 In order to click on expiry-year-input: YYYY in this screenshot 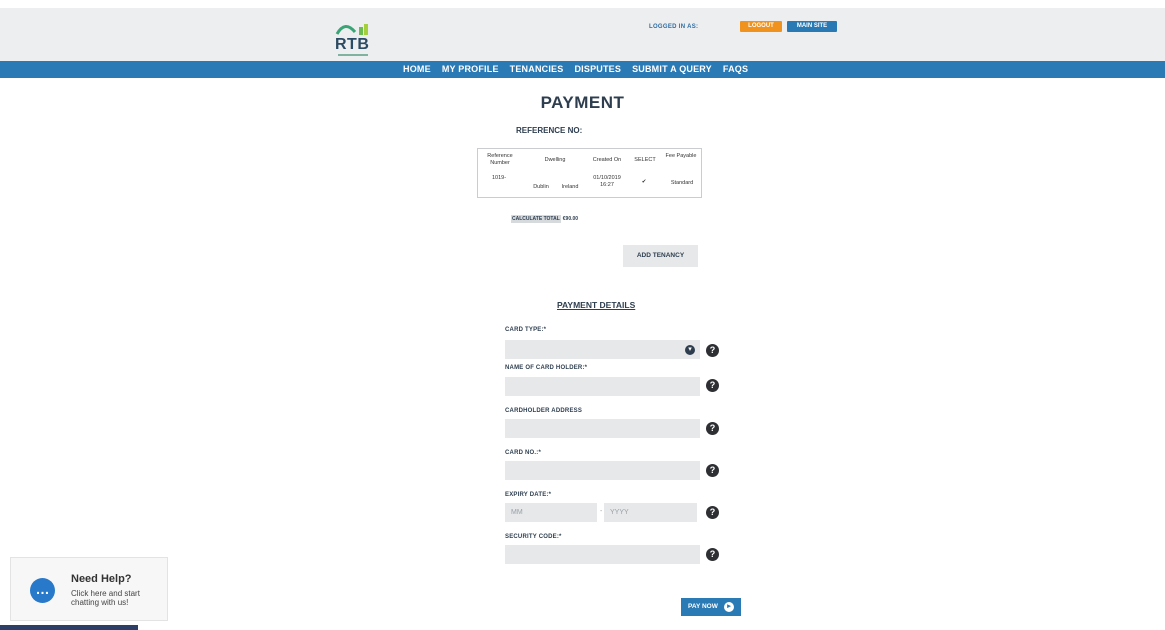, I will do `click(650, 512)`.